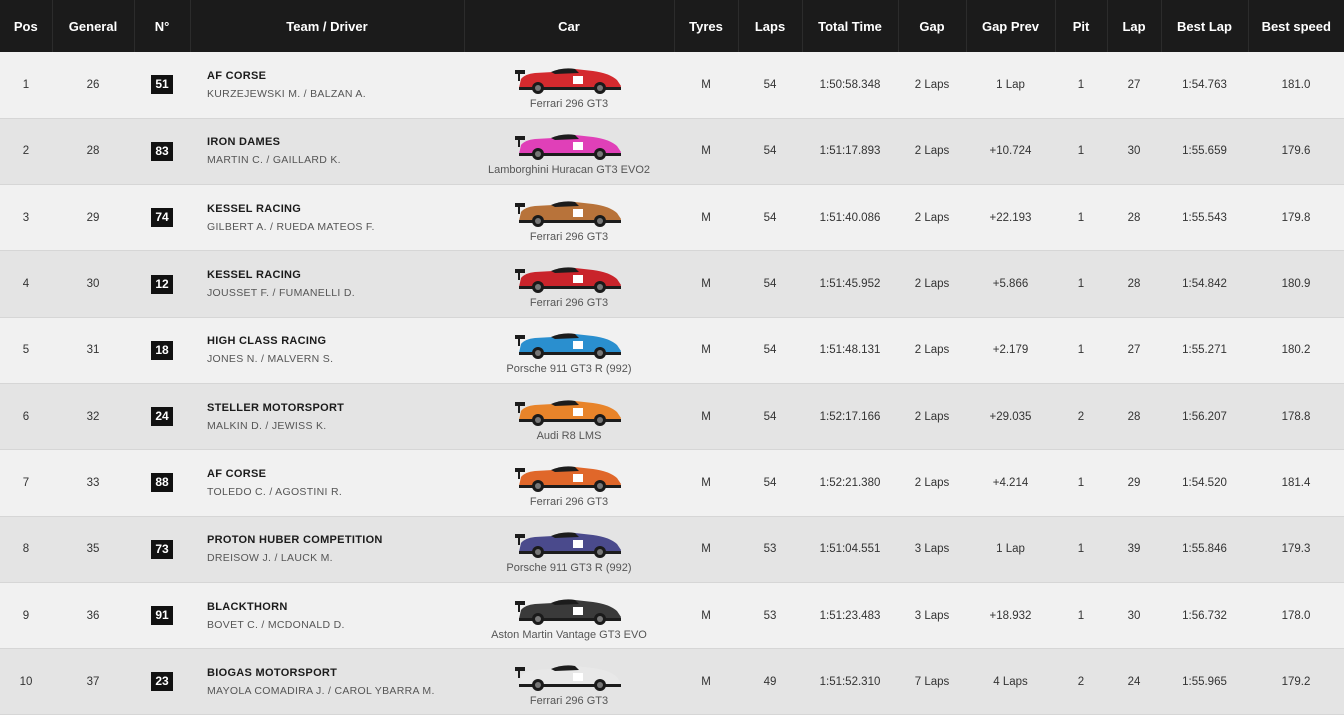 Image resolution: width=1344 pixels, height=715 pixels. What do you see at coordinates (1204, 416) in the screenshot?
I see `best-lap-cell: 1:56.207` at bounding box center [1204, 416].